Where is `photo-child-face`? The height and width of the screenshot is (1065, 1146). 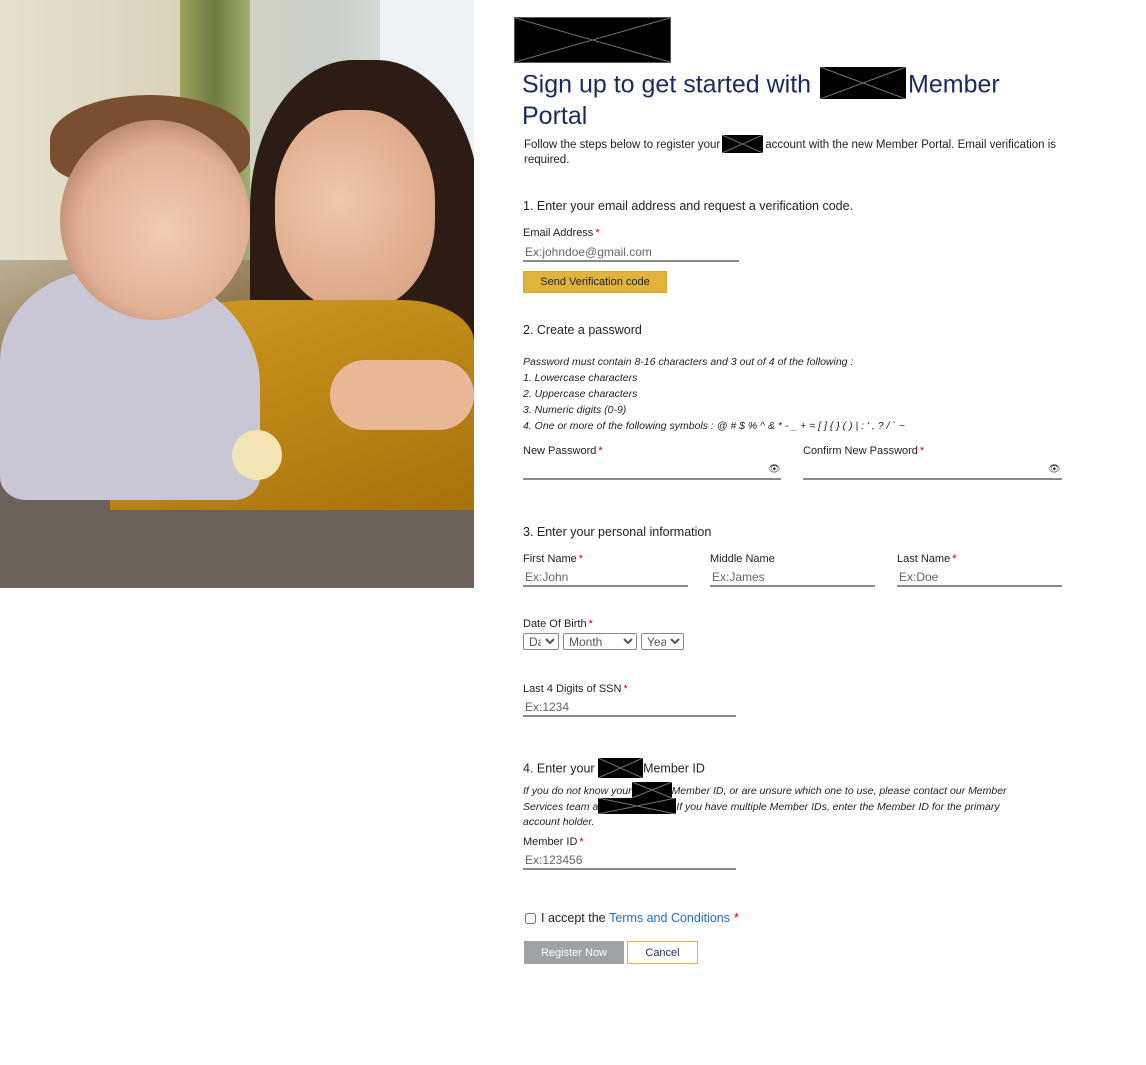
photo-child-face is located at coordinates (155, 220).